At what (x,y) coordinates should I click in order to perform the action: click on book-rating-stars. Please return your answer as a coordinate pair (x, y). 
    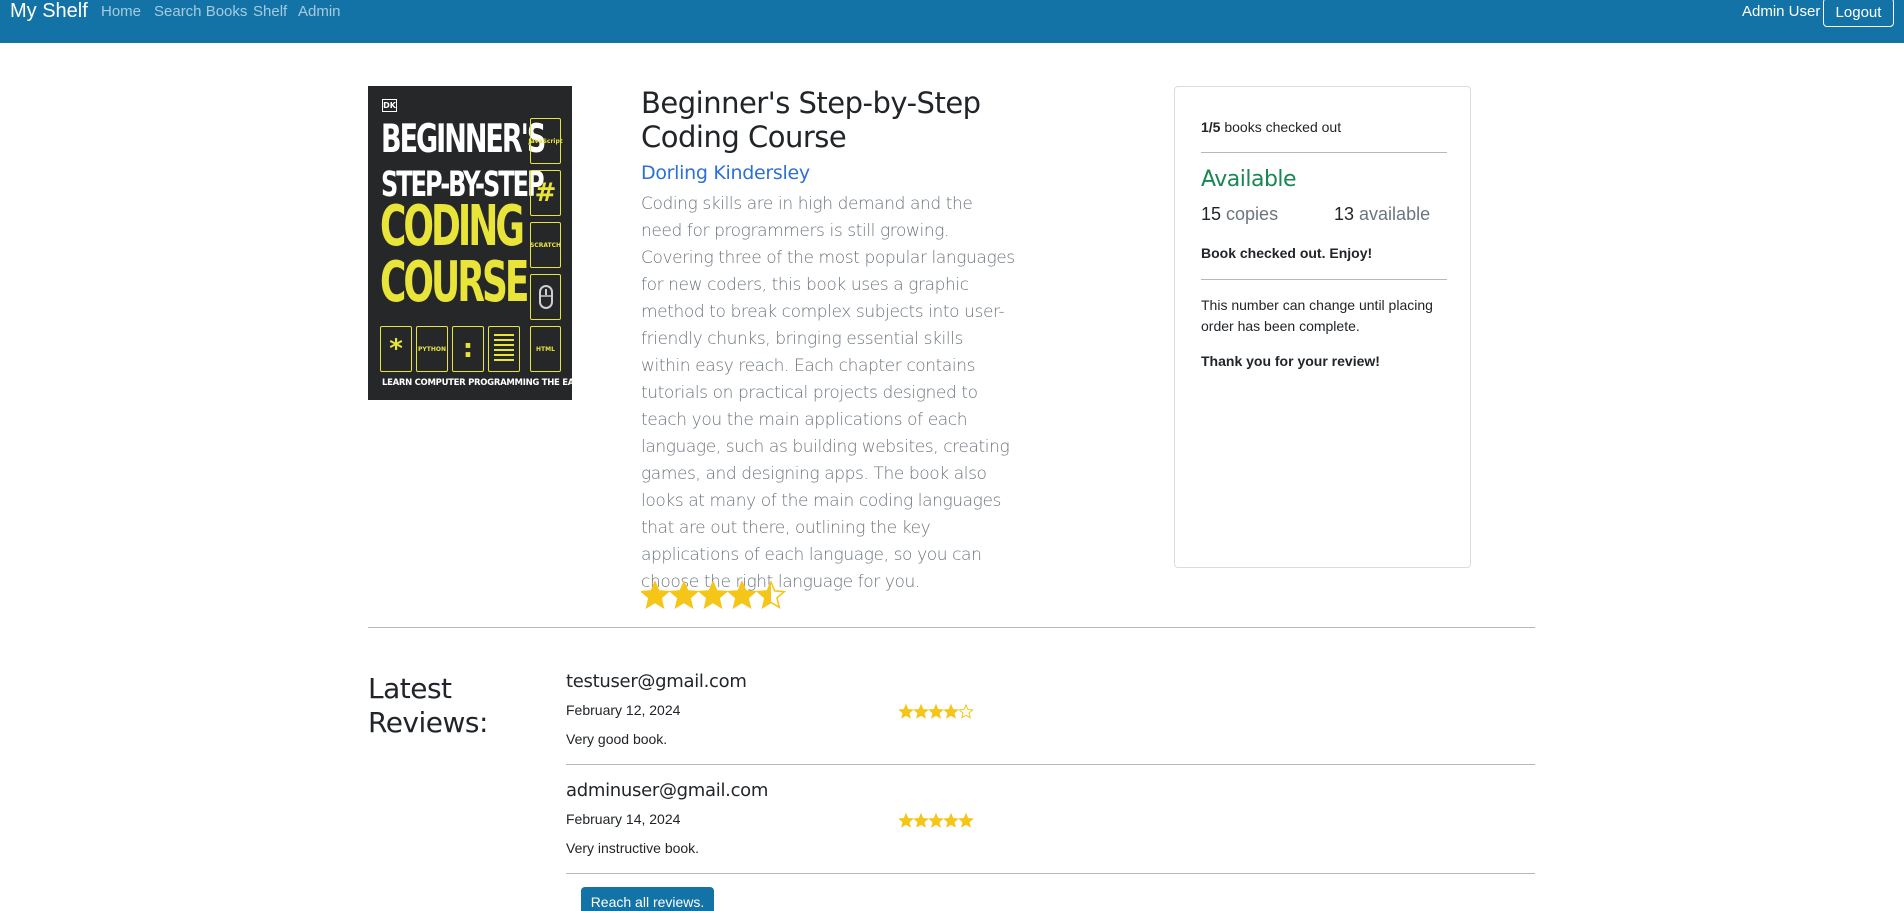
    Looking at the image, I should click on (714, 595).